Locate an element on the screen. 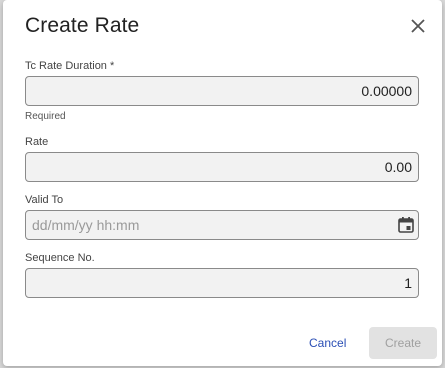 The width and height of the screenshot is (445, 368). valid-to-field is located at coordinates (222, 225).